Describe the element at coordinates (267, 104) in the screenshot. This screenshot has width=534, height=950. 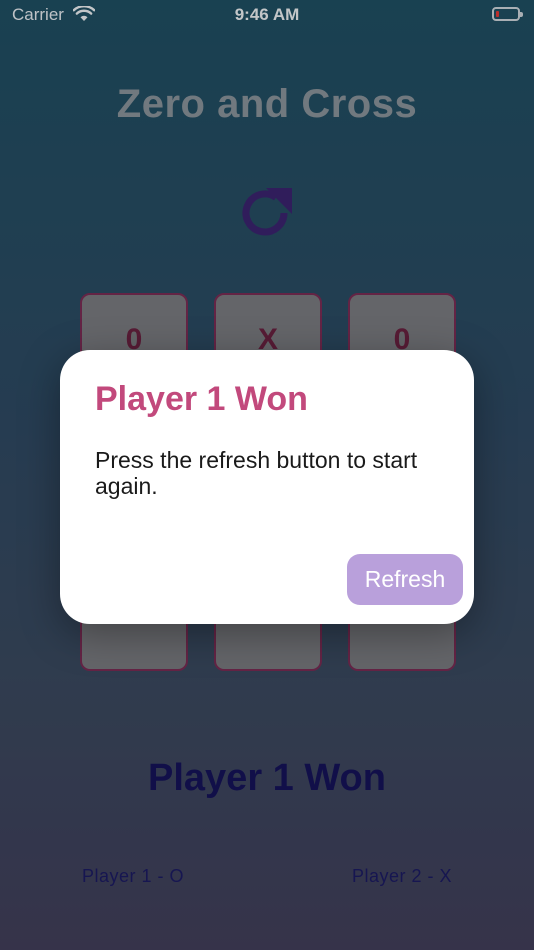
I see `app-title: Zero and Cross` at that location.